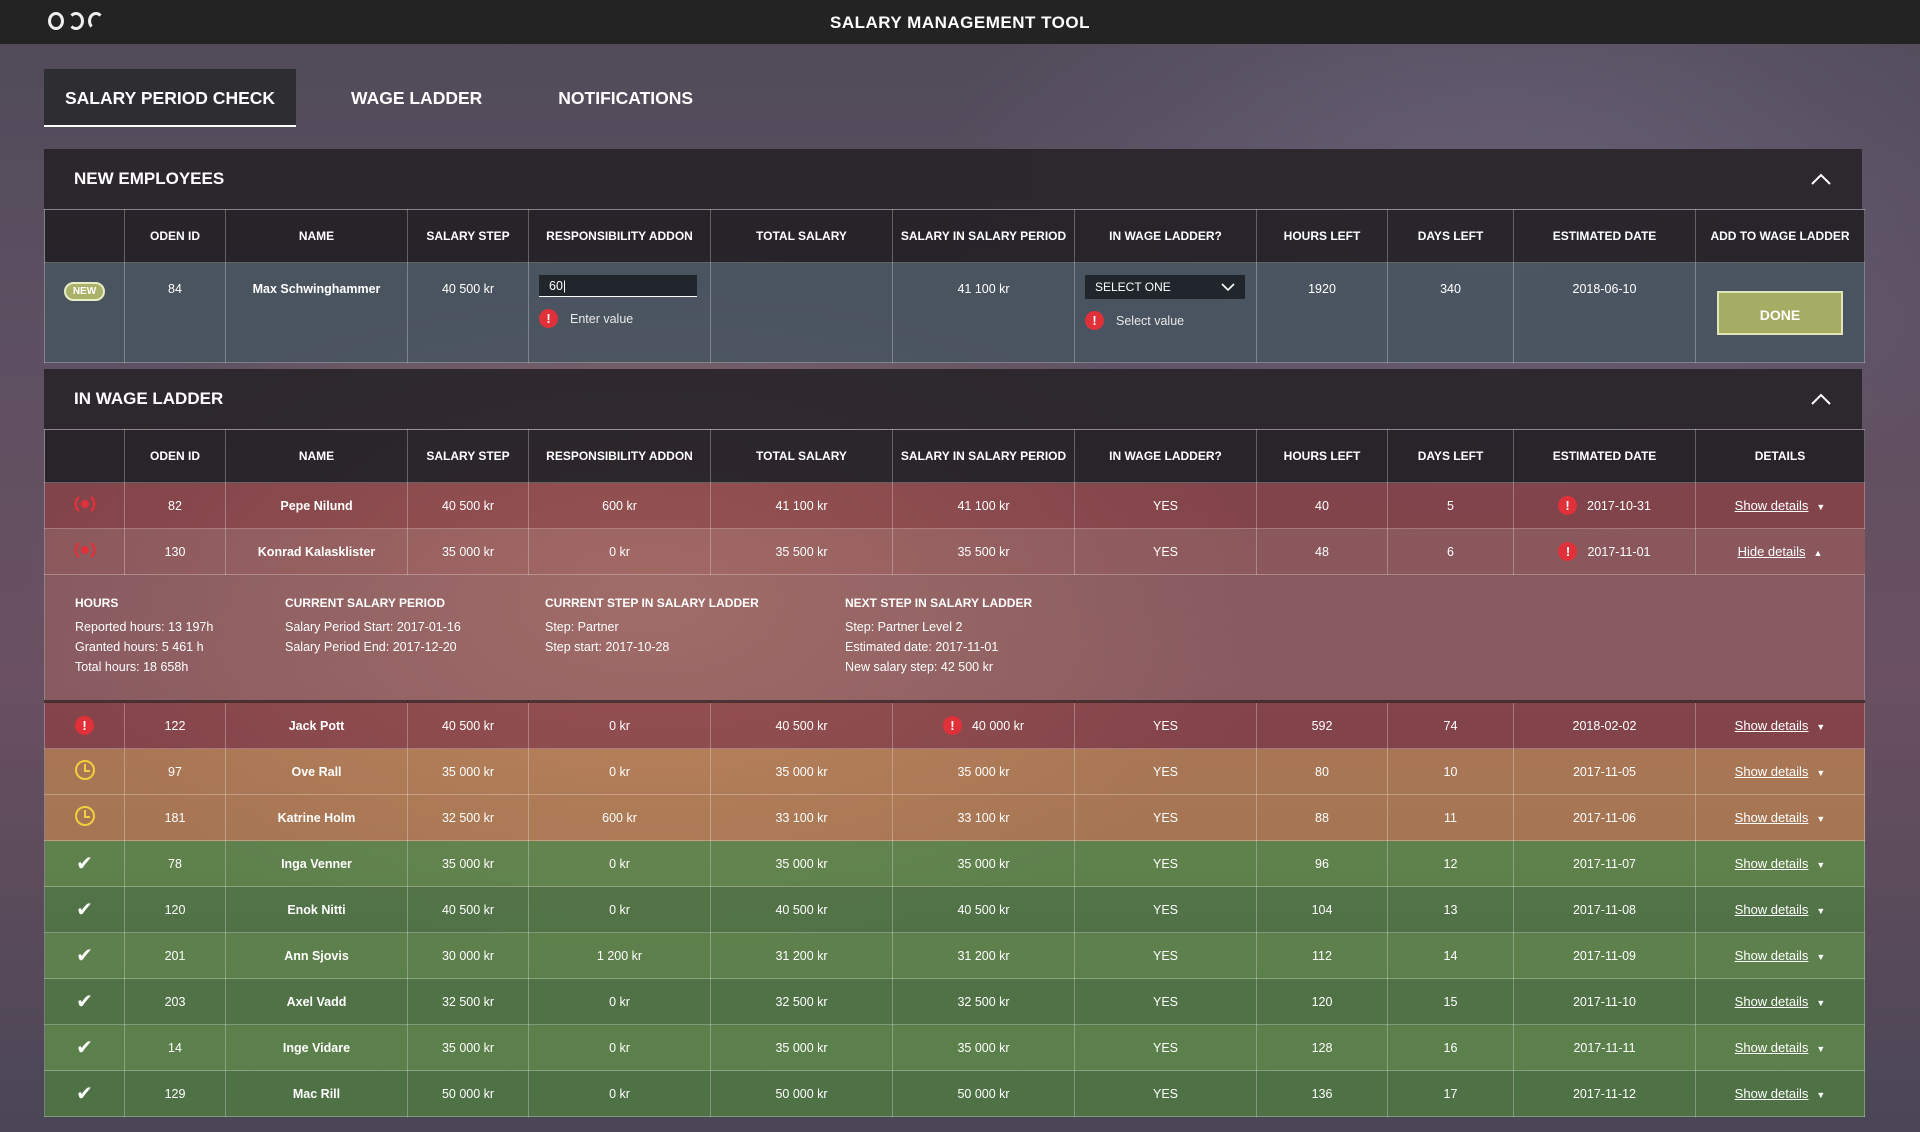  I want to click on column-header, so click(84, 236).